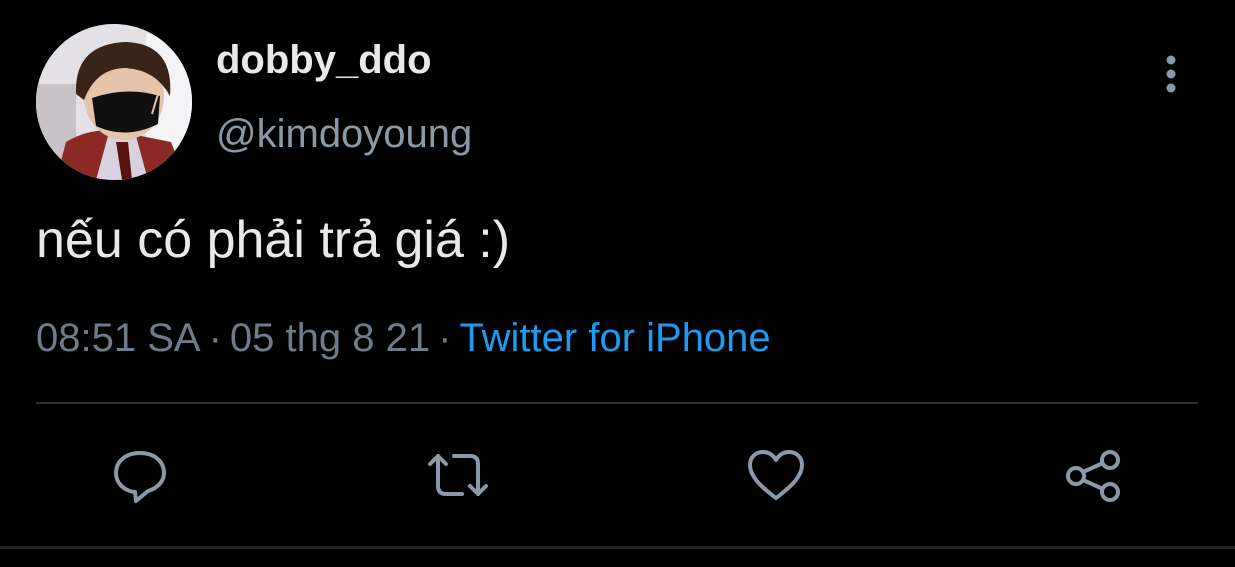 The width and height of the screenshot is (1235, 567). Describe the element at coordinates (344, 134) in the screenshot. I see `user-handle: @kimdoyoung` at that location.